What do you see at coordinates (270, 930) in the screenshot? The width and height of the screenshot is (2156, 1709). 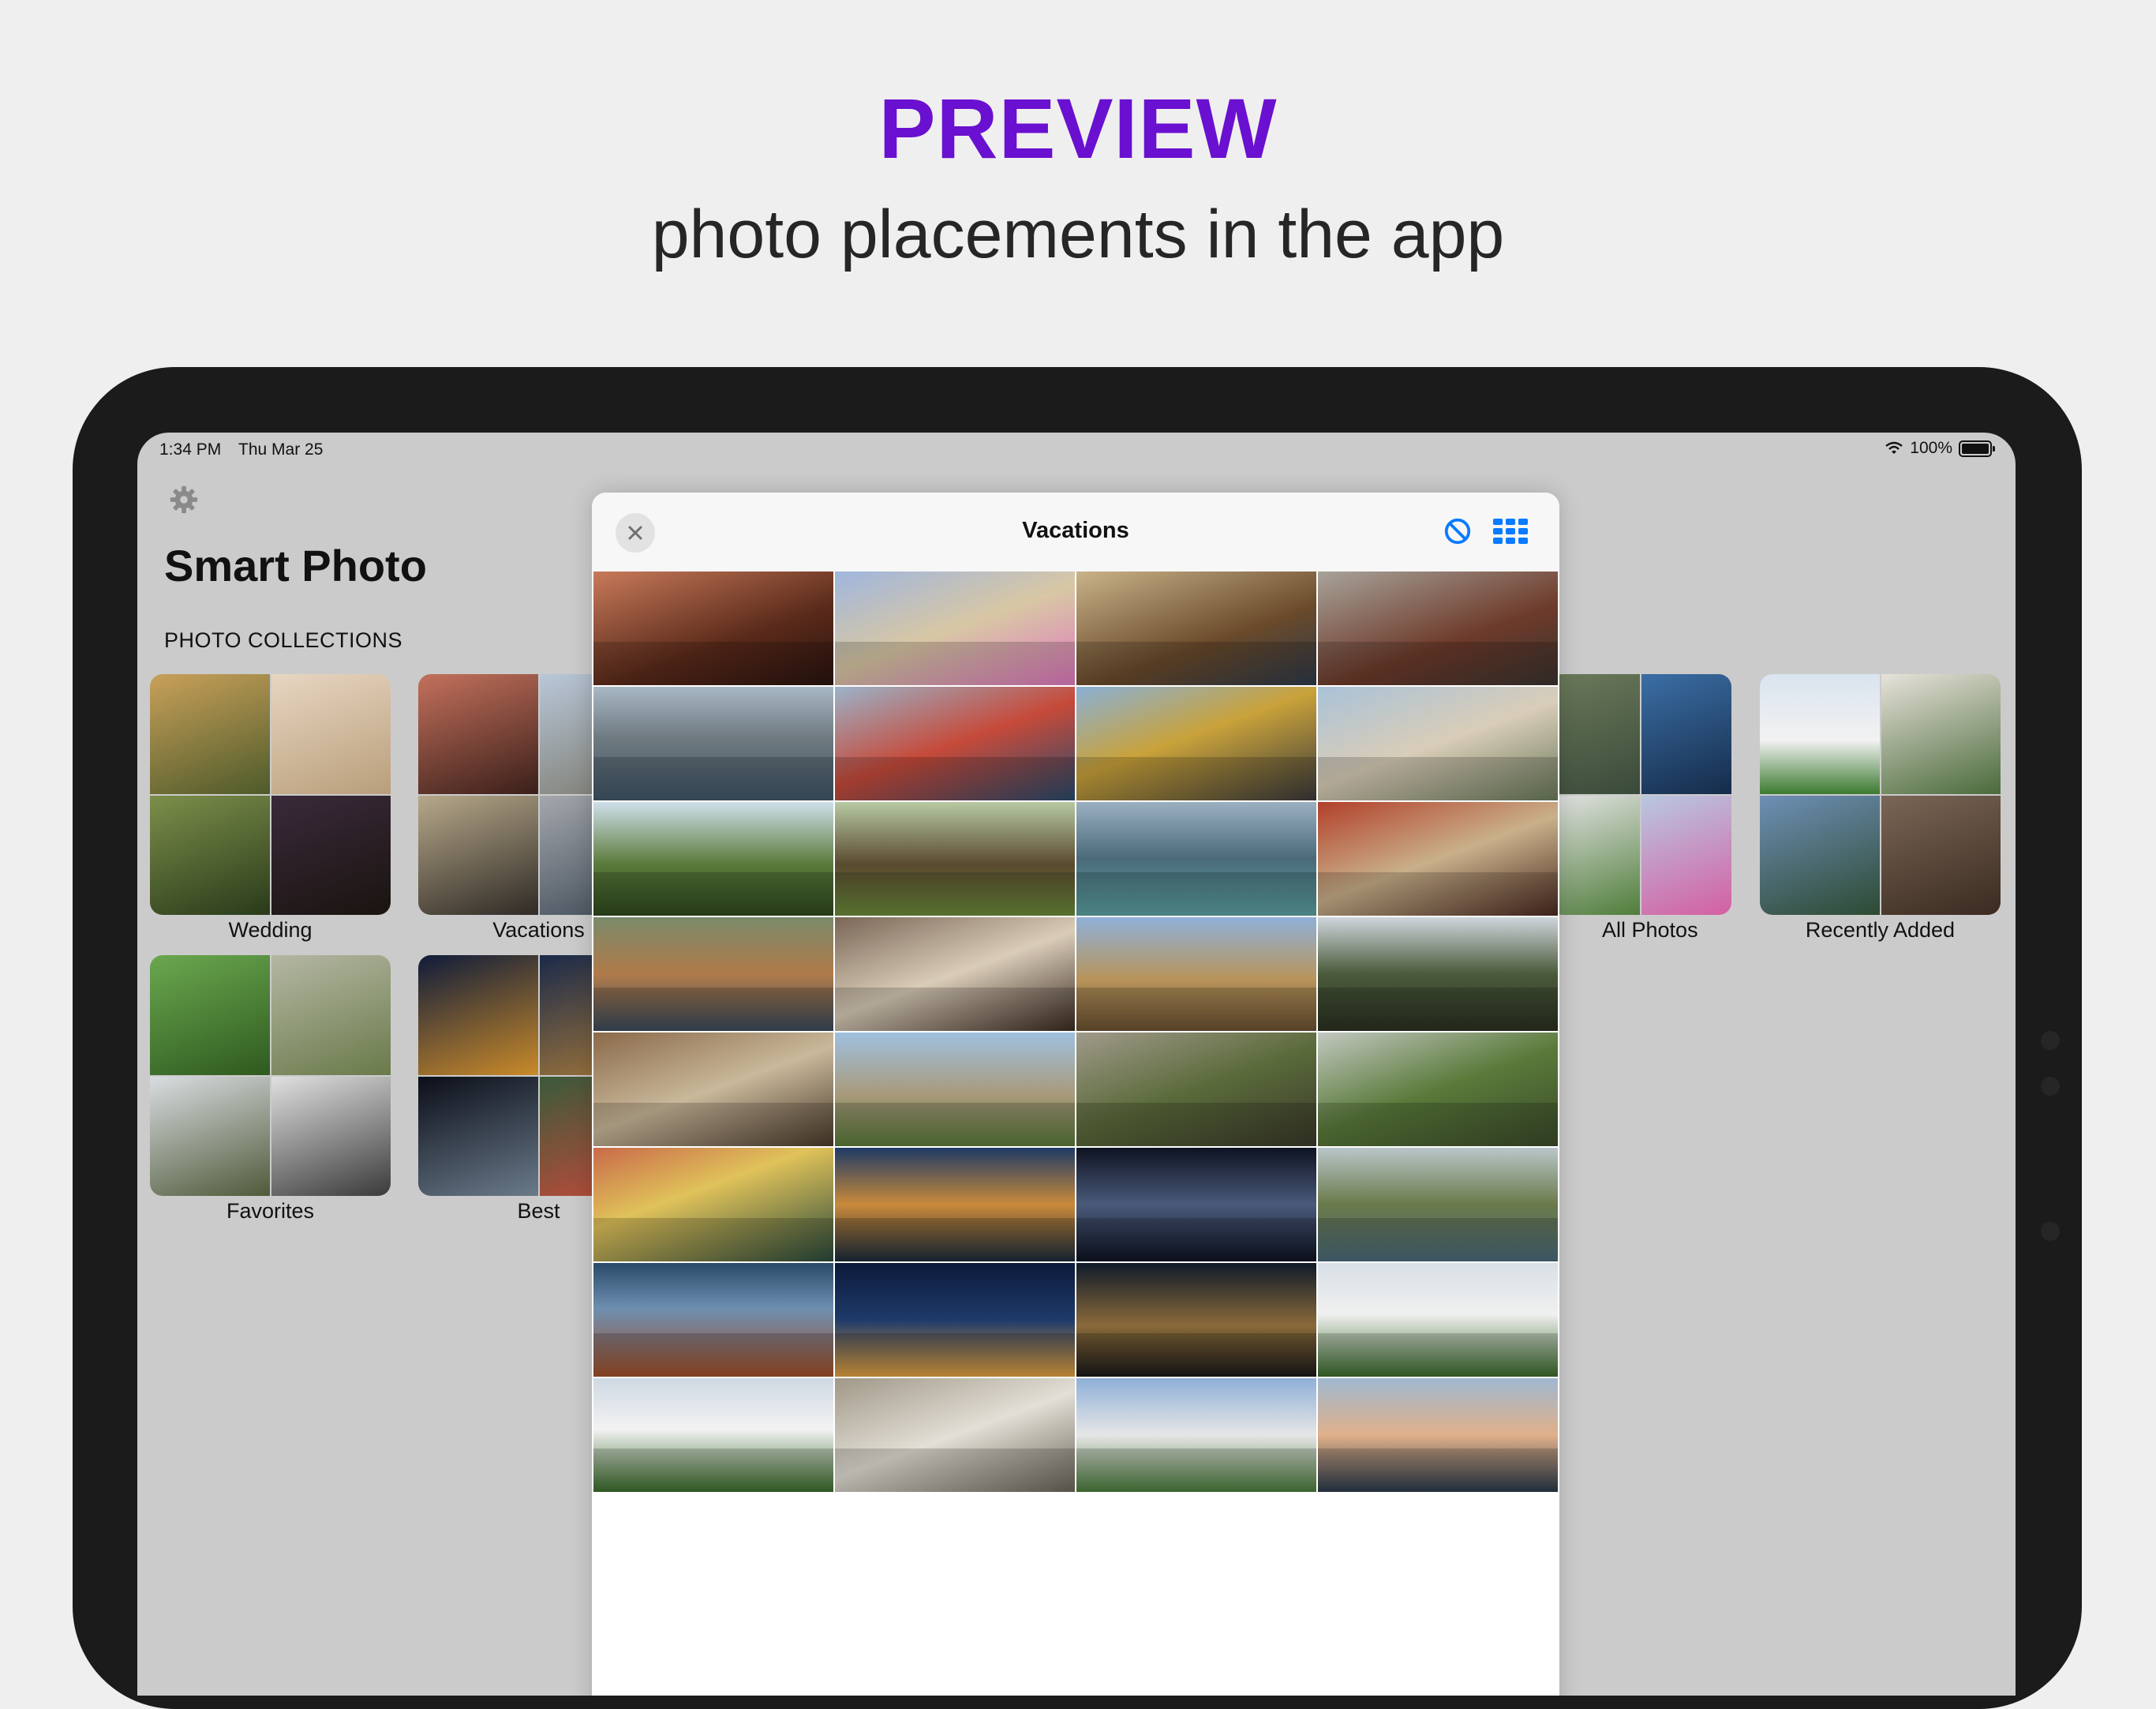 I see `album-title: Wedding` at bounding box center [270, 930].